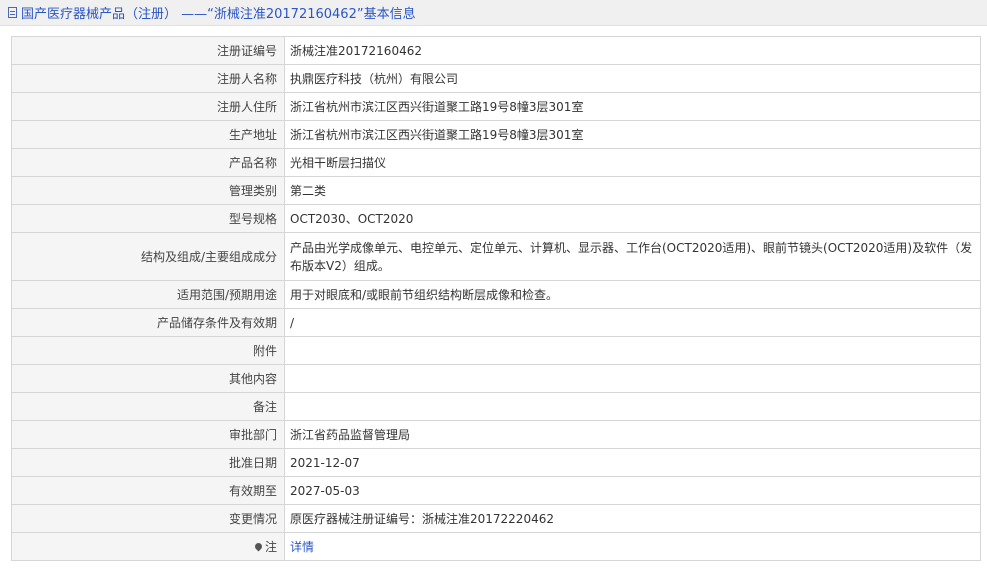 The height and width of the screenshot is (576, 987). What do you see at coordinates (148, 462) in the screenshot?
I see `row-label-approval-date: 批准日期` at bounding box center [148, 462].